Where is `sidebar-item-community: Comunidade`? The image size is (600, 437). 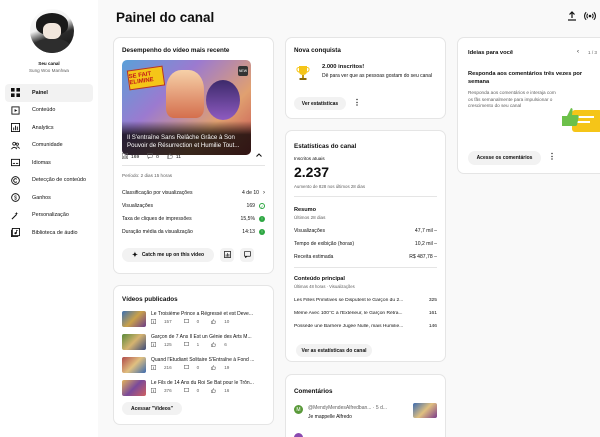 sidebar-item-community: Comunidade is located at coordinates (49, 146).